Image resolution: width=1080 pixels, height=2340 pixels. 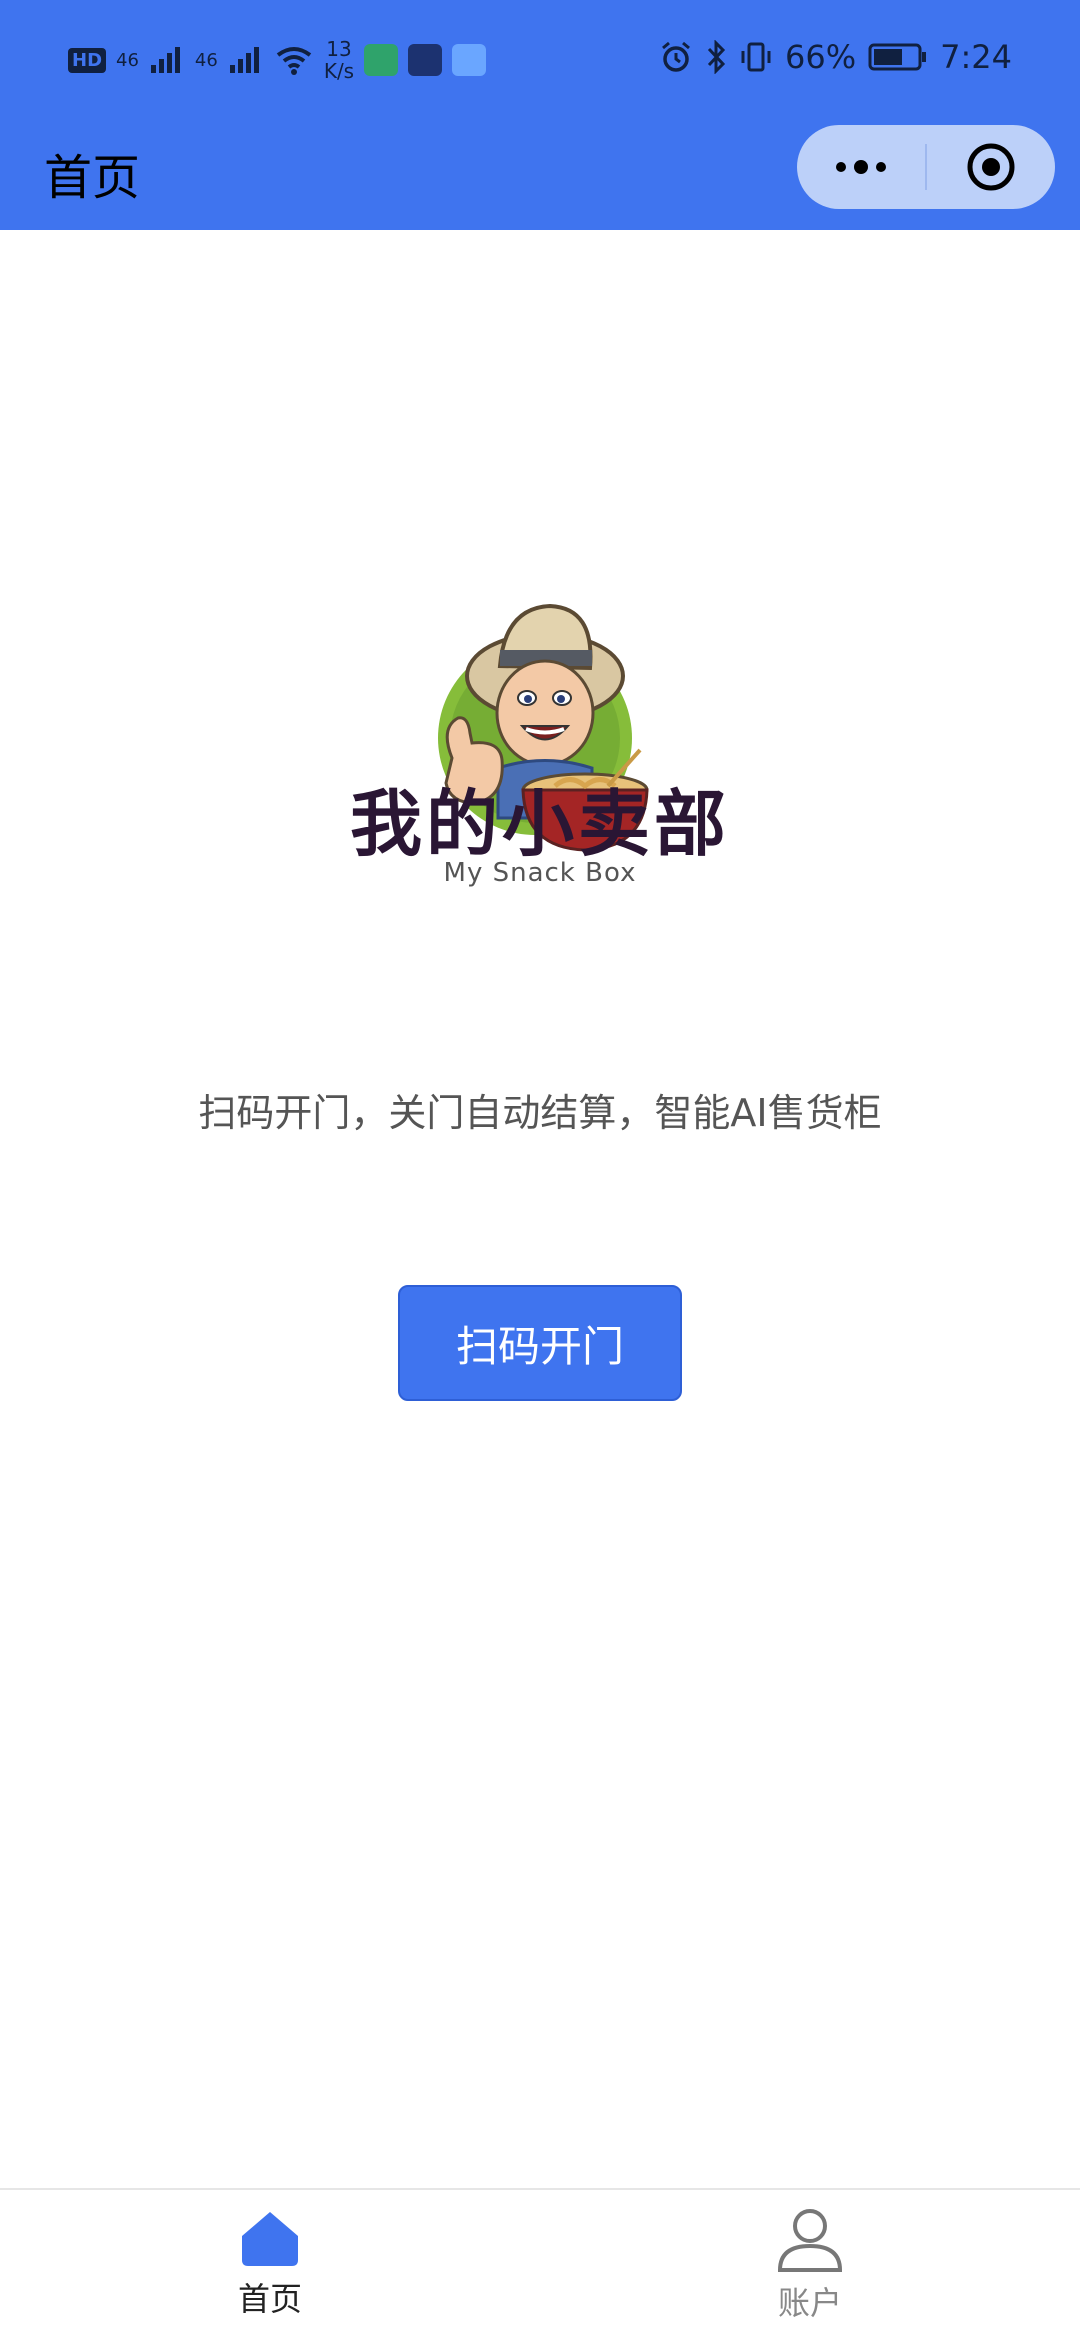 What do you see at coordinates (540, 1113) in the screenshot?
I see `slogan-text: 扫码开门，关门自动结算，智能AI售货柜` at bounding box center [540, 1113].